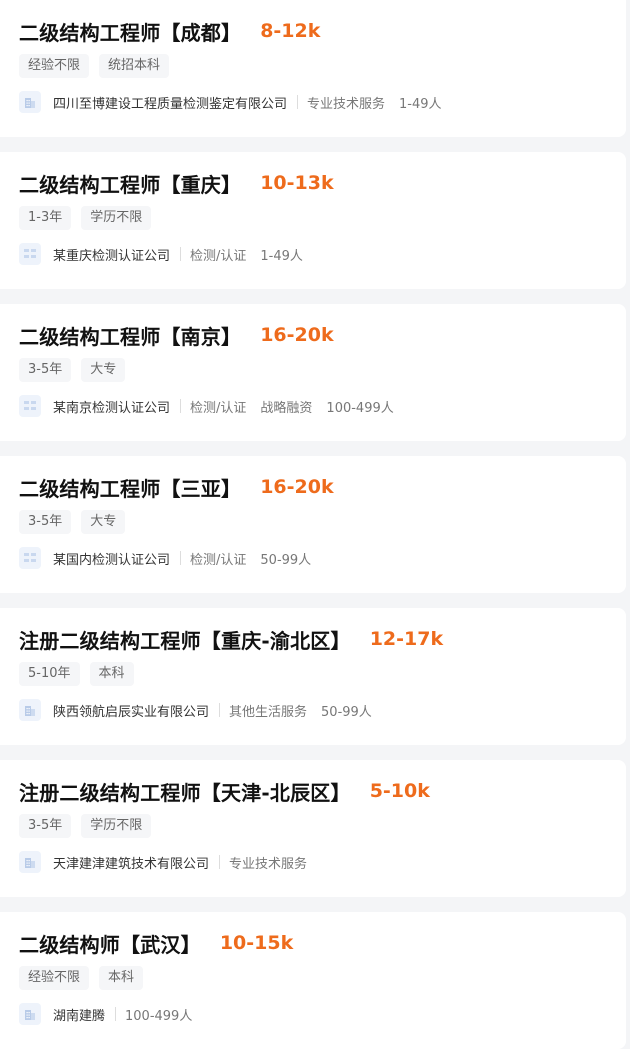 Image resolution: width=630 pixels, height=1049 pixels. Describe the element at coordinates (170, 102) in the screenshot. I see `company-name: 四川至博建设工程质量检测鉴定有限公司` at that location.